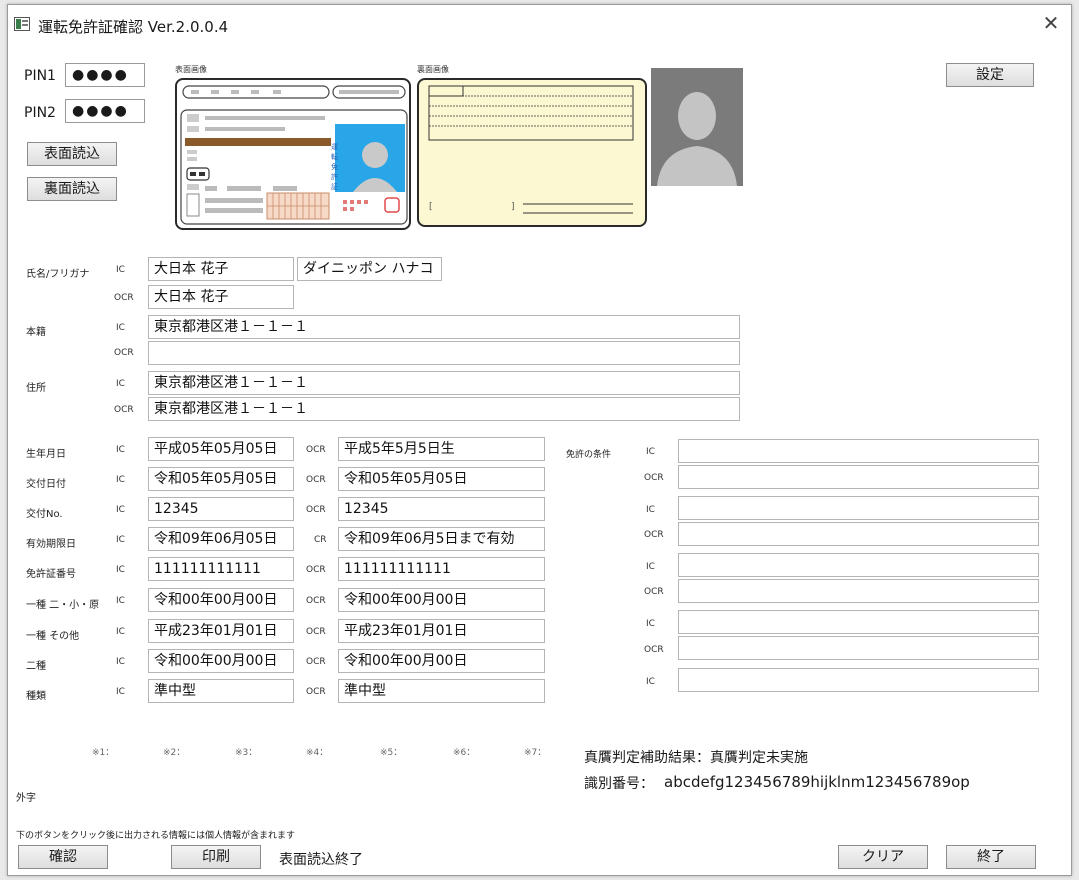 The height and width of the screenshot is (880, 1079). Describe the element at coordinates (883, 857) in the screenshot. I see `clear-button: クリア` at that location.